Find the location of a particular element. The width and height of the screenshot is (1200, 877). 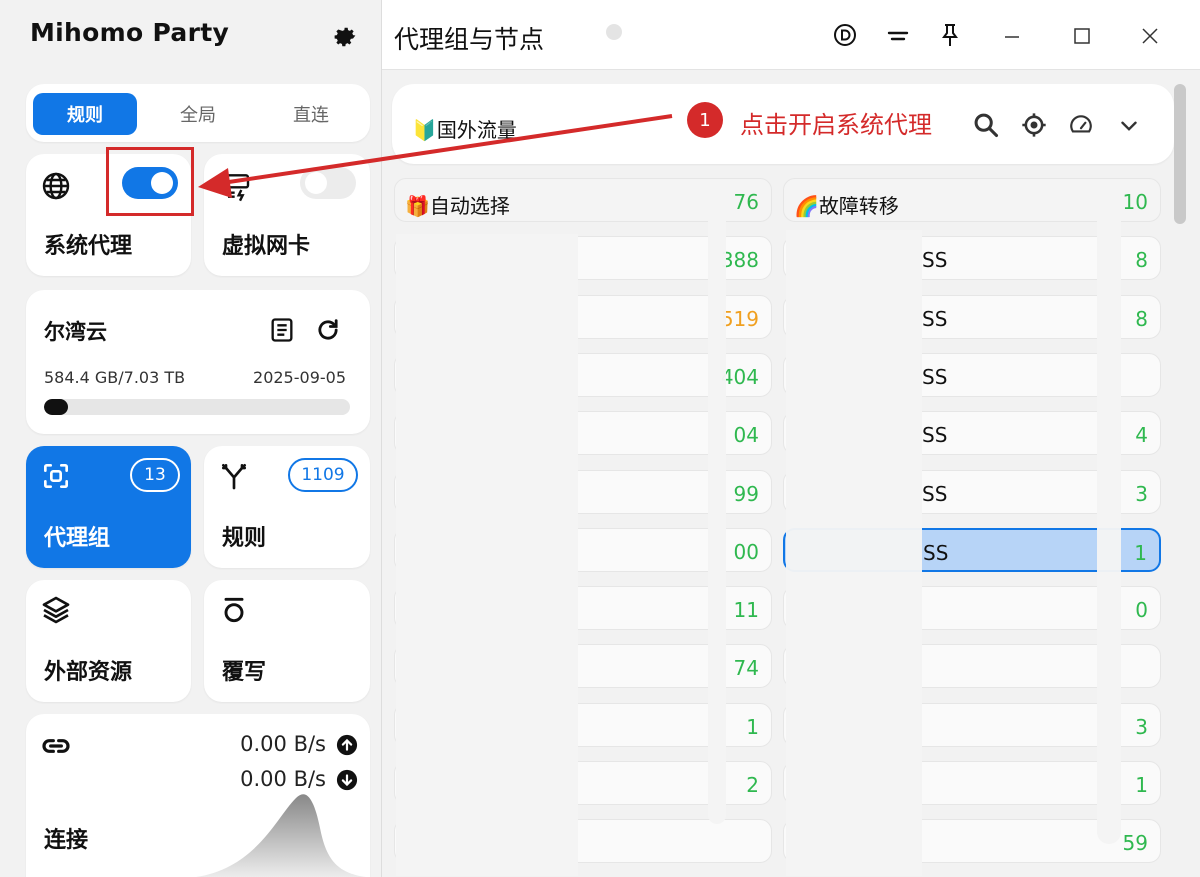

callout-number-badge: 1 is located at coordinates (705, 120).